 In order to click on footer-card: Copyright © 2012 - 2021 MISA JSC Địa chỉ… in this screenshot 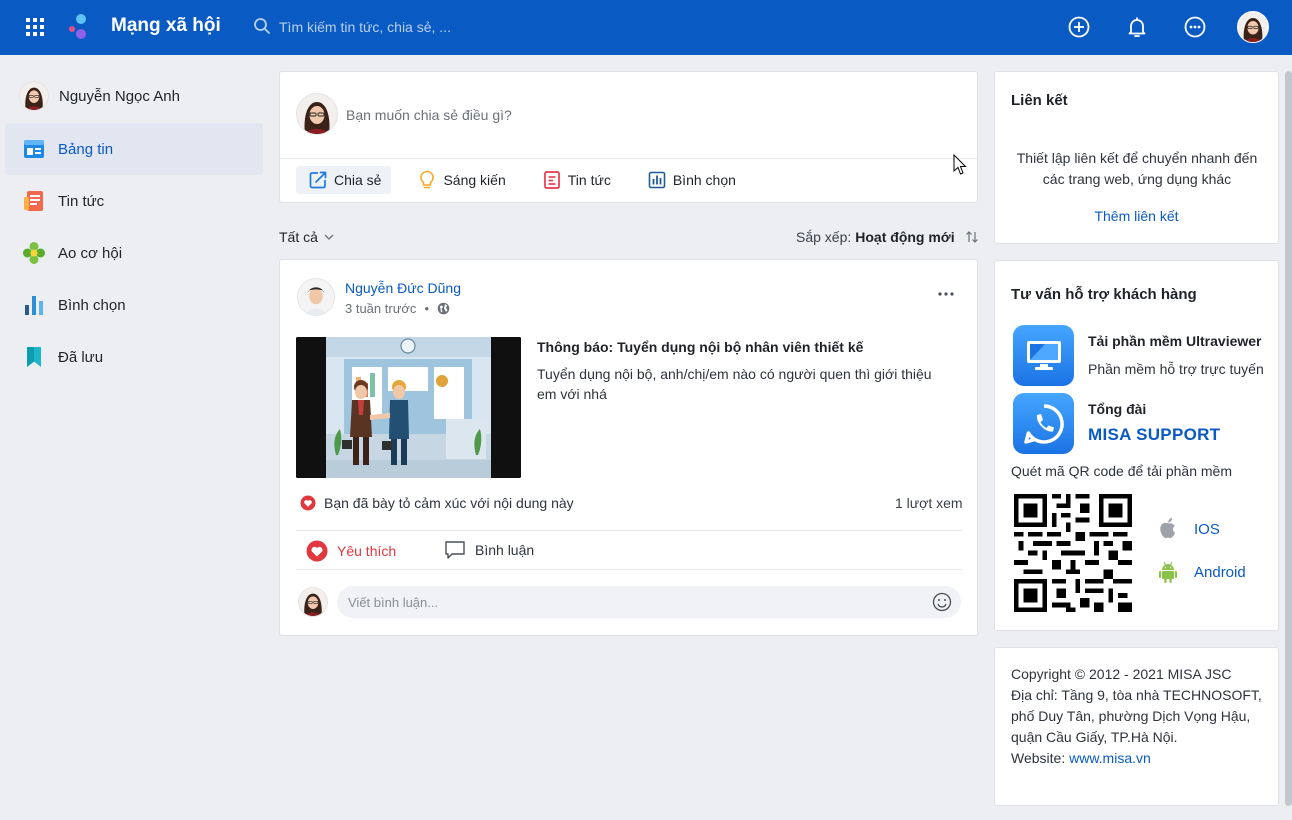, I will do `click(1136, 726)`.